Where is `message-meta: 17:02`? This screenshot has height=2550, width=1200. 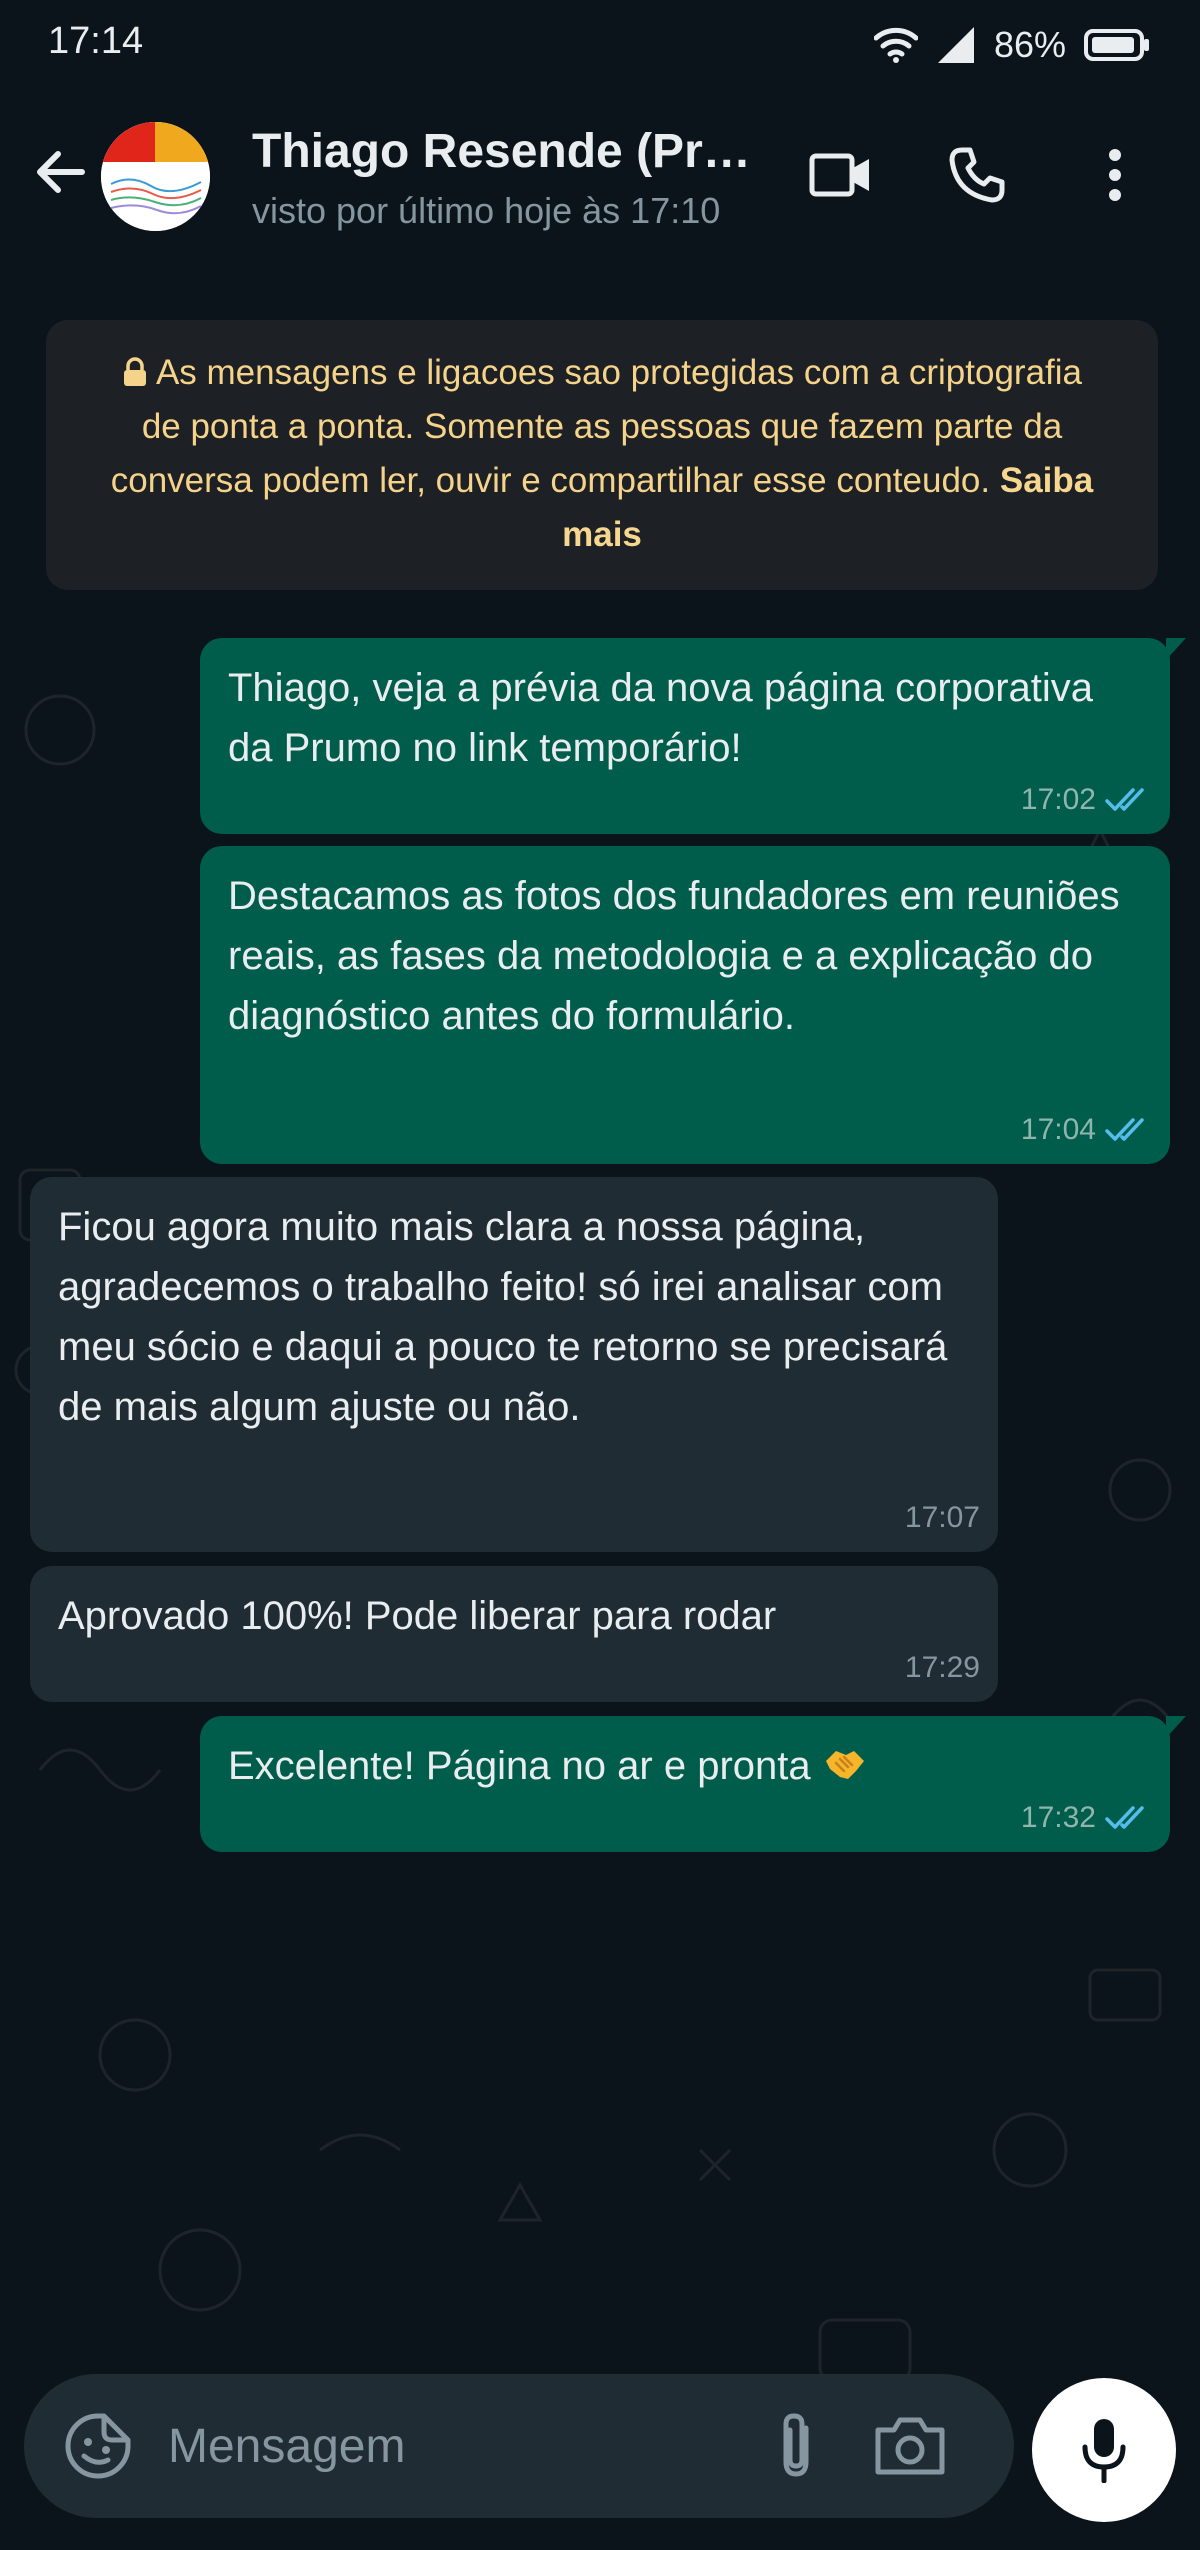 message-meta: 17:02 is located at coordinates (1086, 800).